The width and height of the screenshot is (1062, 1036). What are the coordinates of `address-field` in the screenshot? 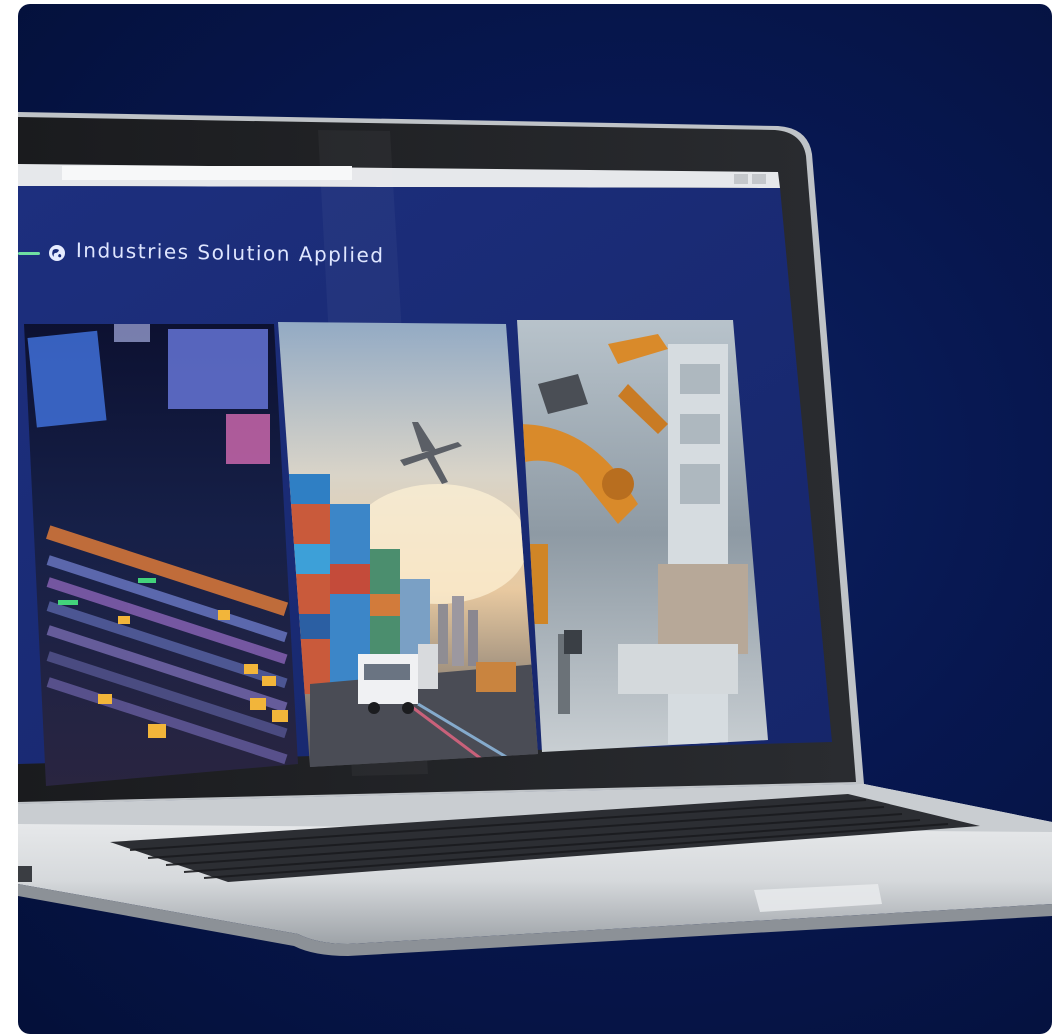 It's located at (207, 173).